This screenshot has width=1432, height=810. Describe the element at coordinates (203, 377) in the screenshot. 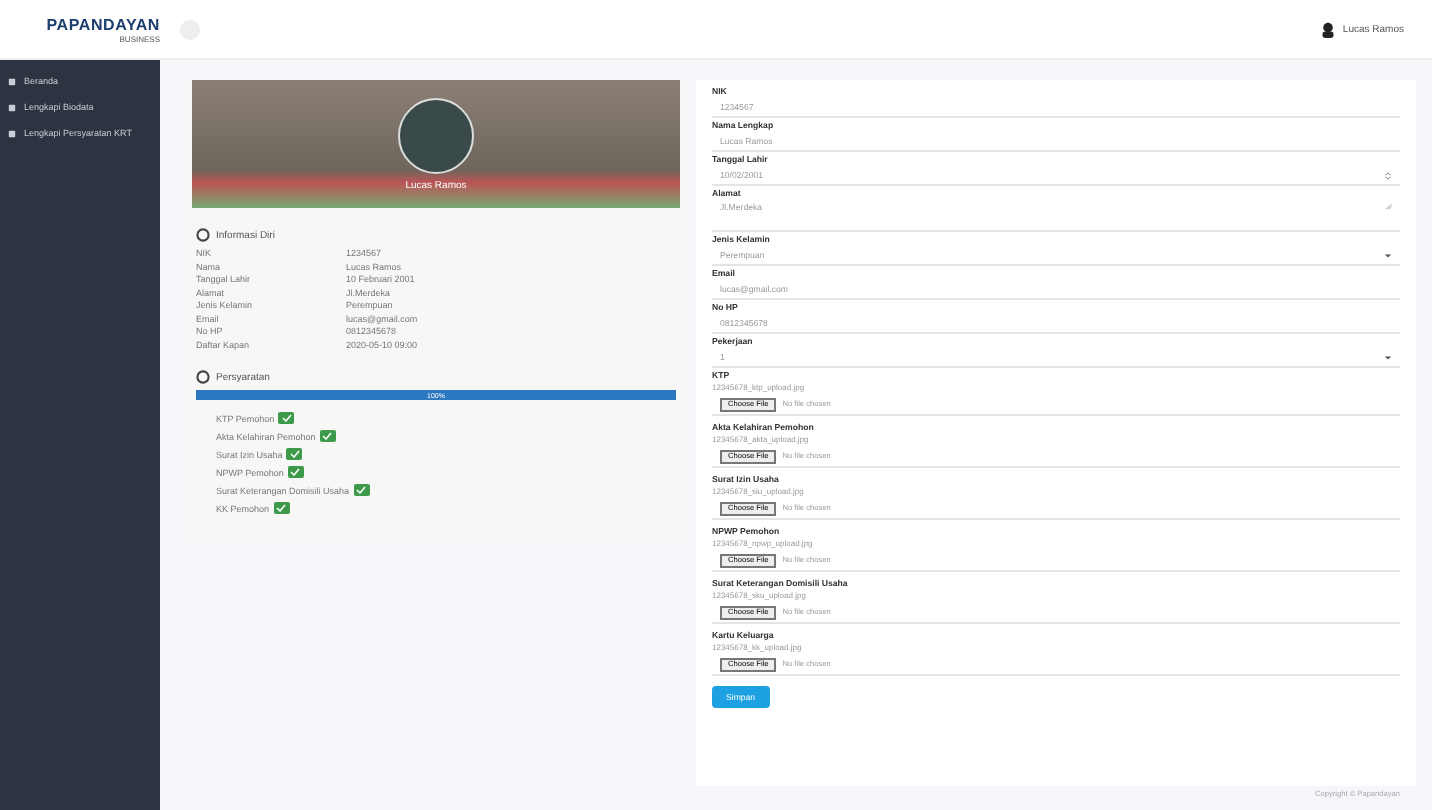

I see `list-circle-icon` at that location.